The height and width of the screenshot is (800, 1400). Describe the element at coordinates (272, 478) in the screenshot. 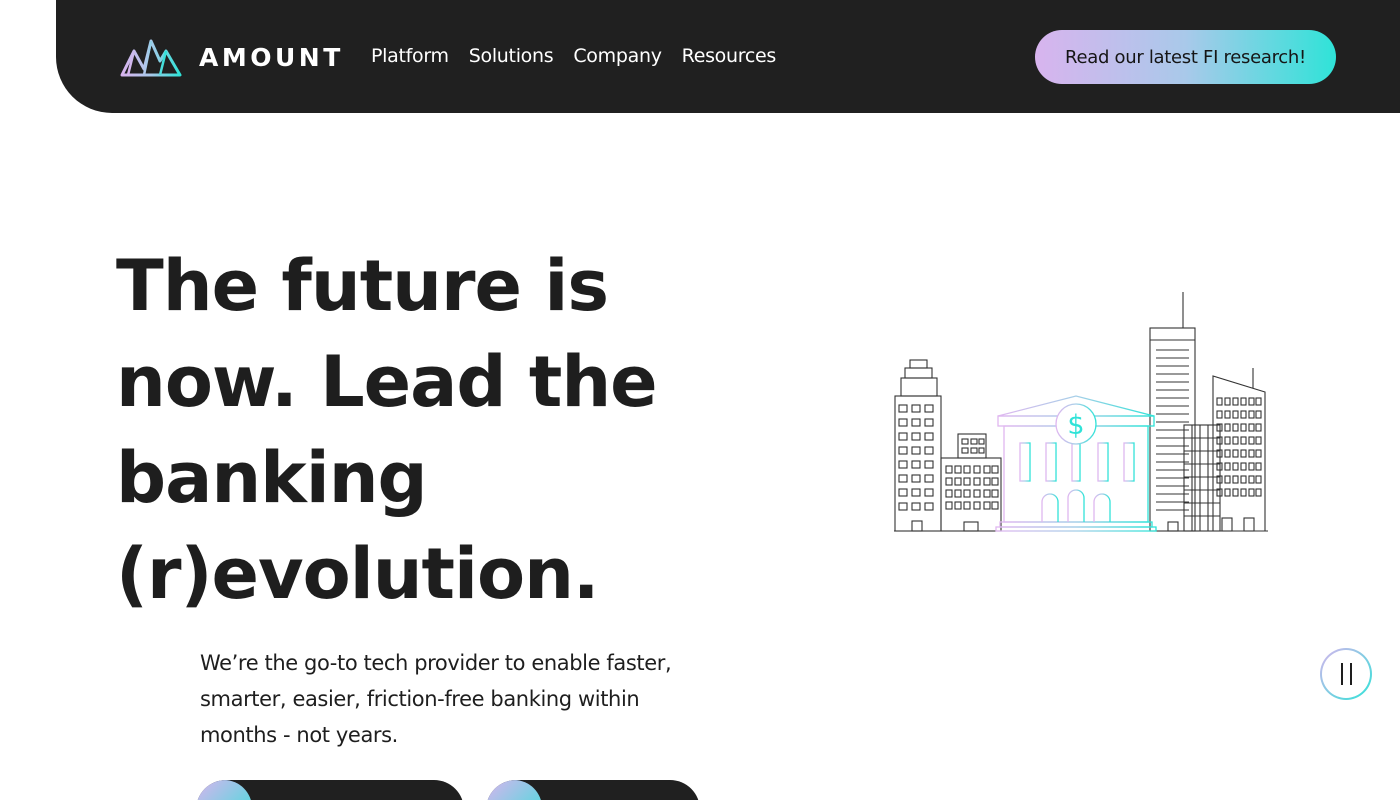

I see `hero-headline-line: banking` at that location.